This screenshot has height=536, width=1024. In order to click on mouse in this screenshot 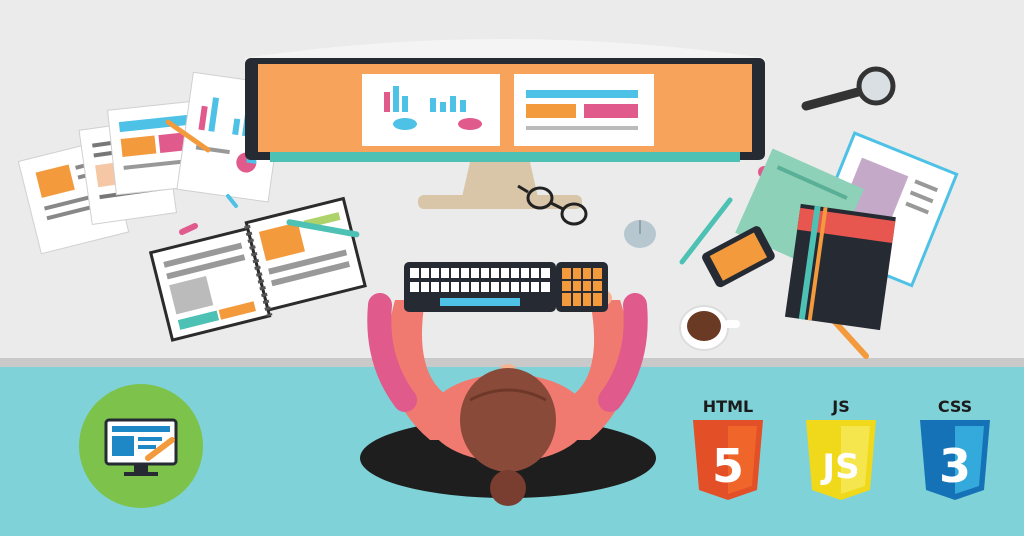, I will do `click(640, 234)`.